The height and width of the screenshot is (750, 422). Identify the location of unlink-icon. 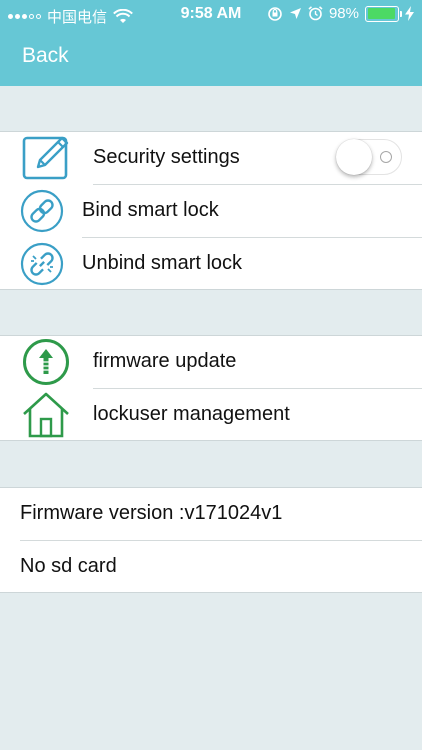
(42, 264).